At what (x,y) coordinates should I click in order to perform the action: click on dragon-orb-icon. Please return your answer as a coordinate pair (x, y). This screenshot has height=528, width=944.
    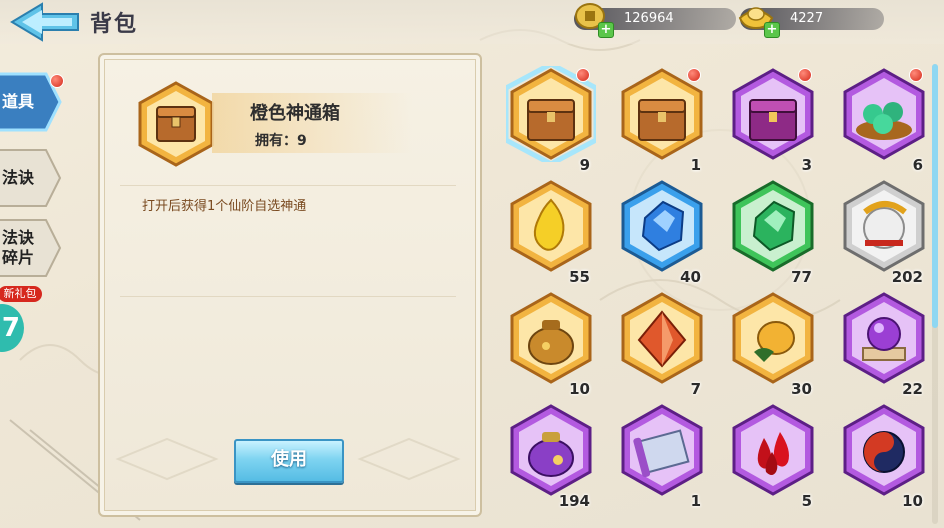
    Looking at the image, I should click on (884, 226).